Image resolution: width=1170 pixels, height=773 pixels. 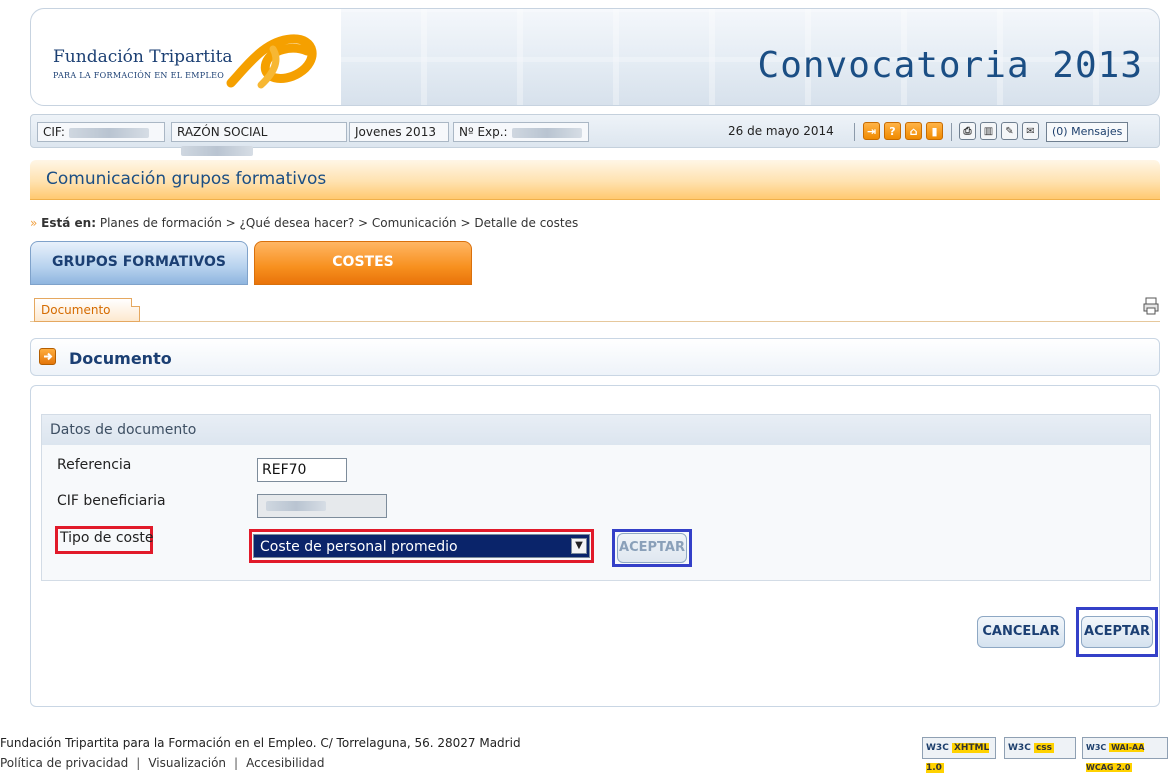 I want to click on cancel-button: CANCELAR, so click(x=1021, y=632).